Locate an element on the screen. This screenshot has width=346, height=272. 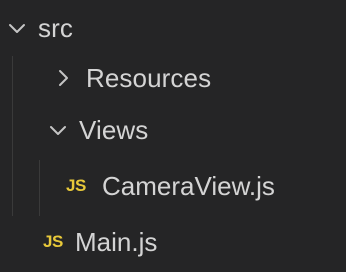
chevron-right-icon is located at coordinates (63, 78).